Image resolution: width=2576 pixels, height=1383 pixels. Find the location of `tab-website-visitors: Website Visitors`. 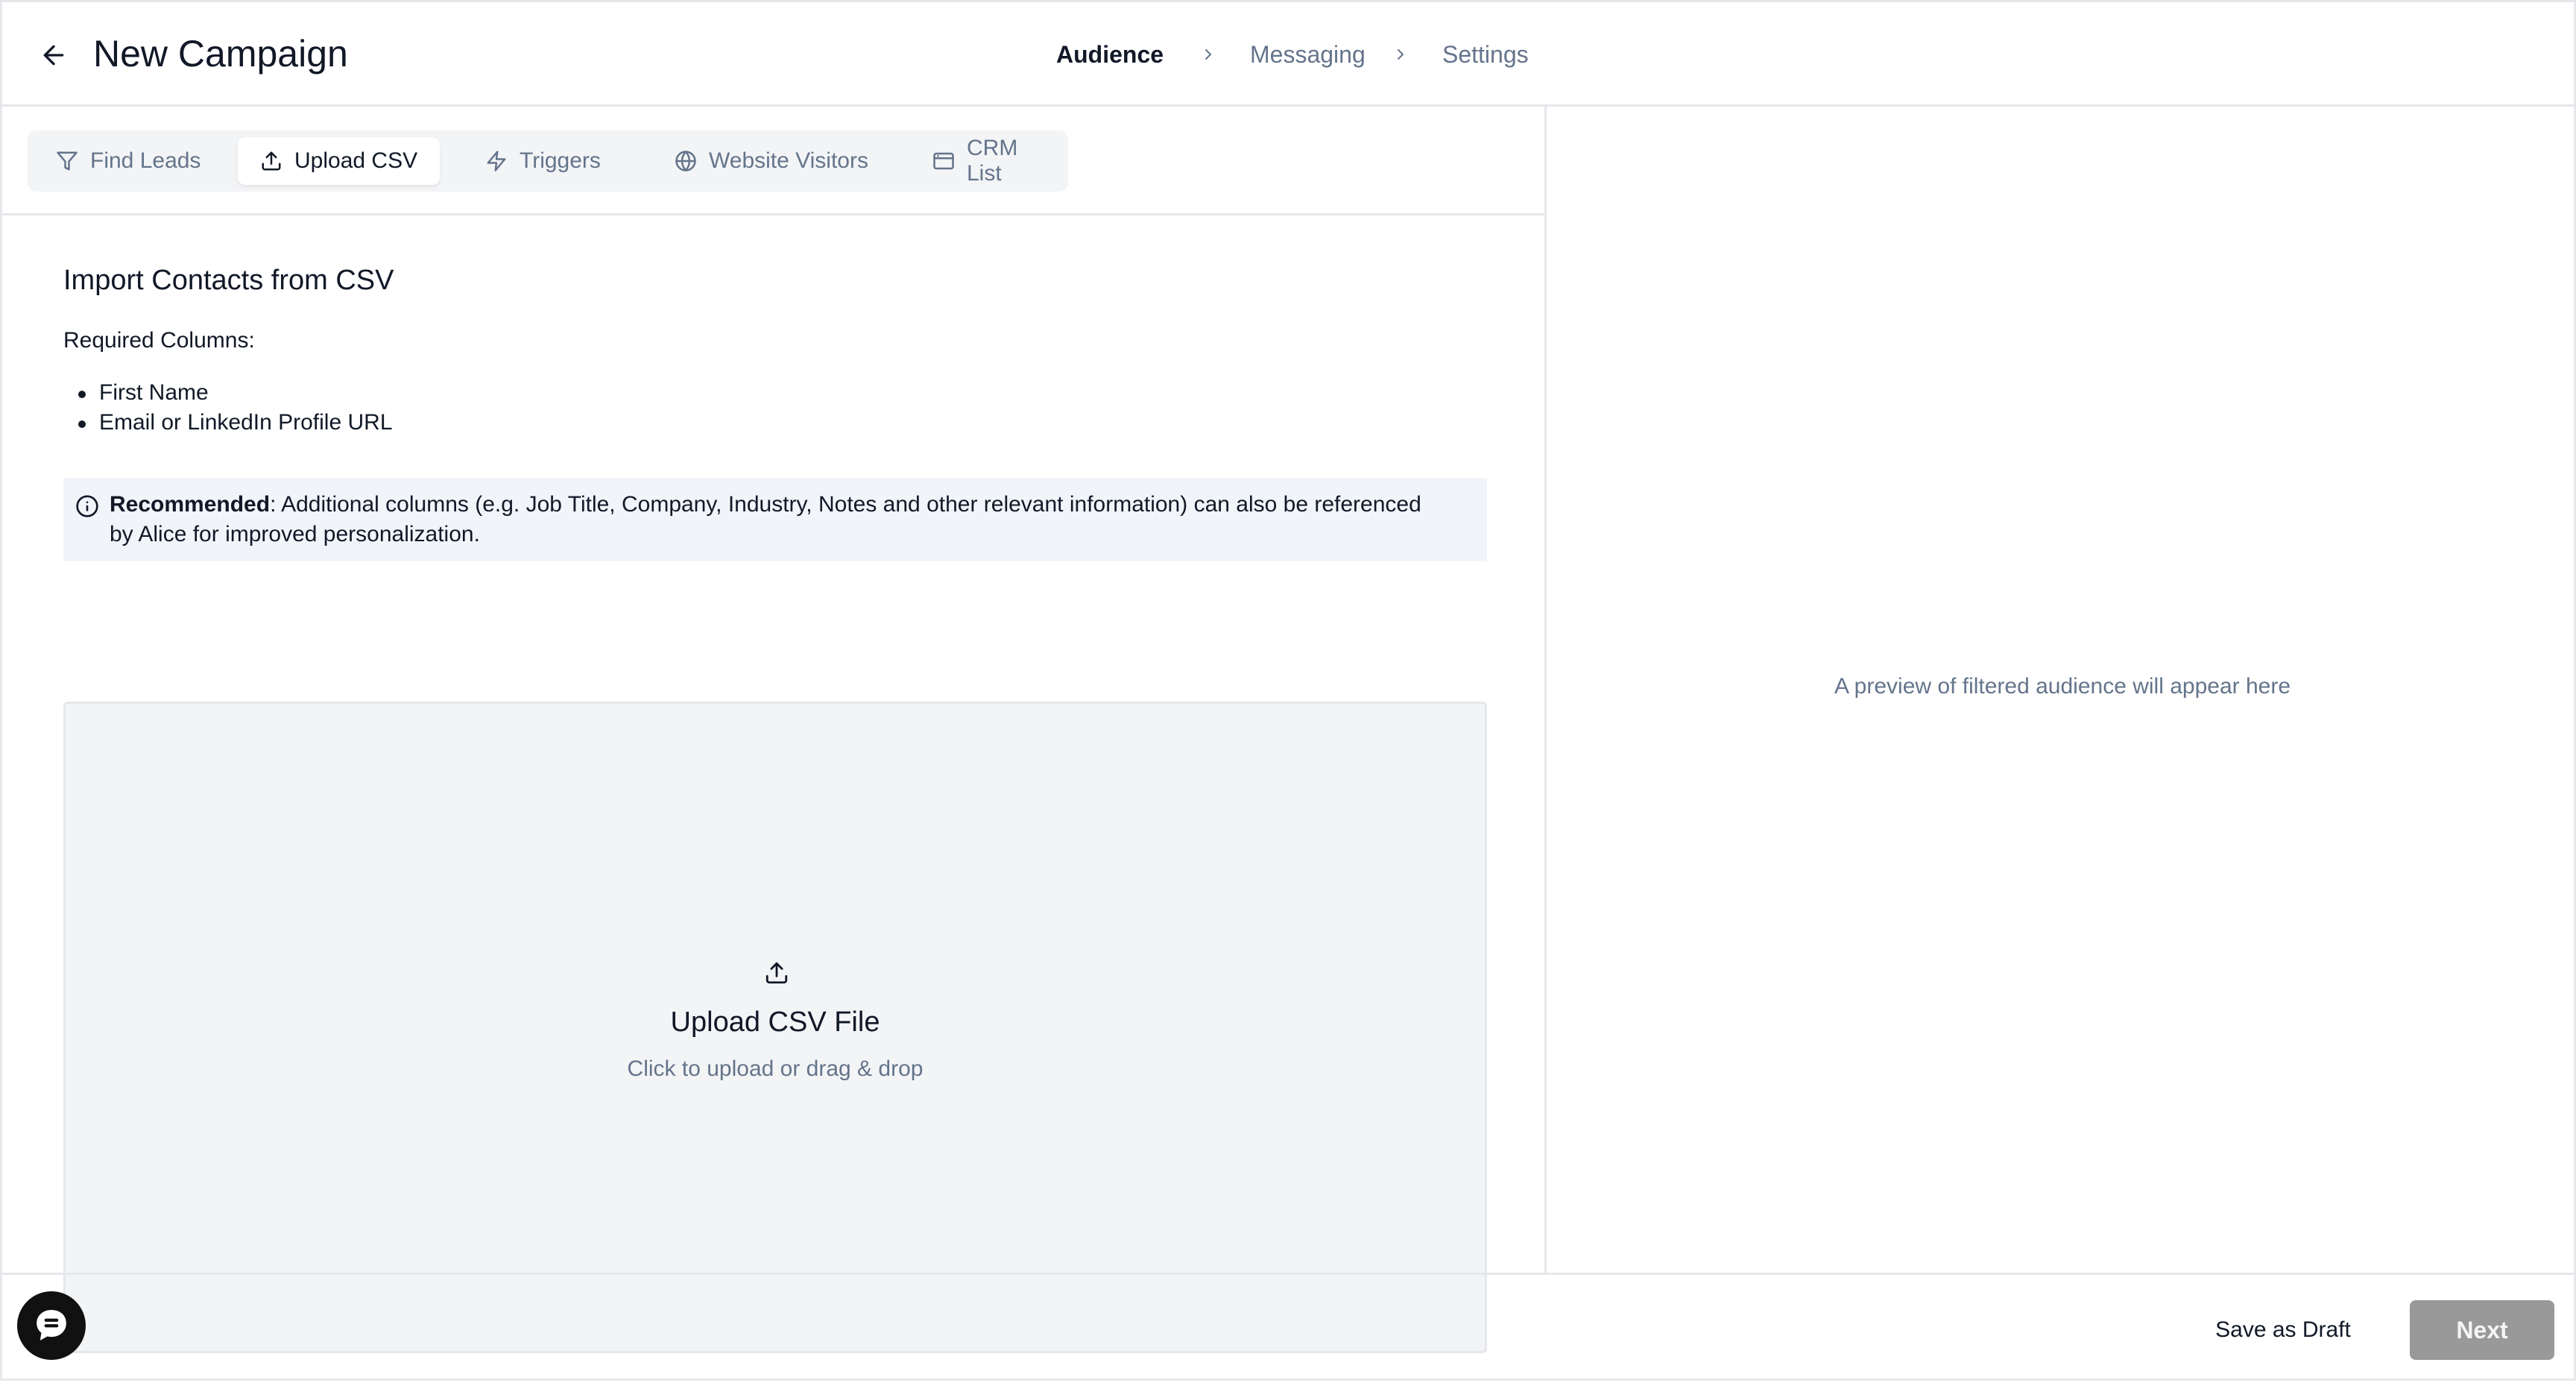

tab-website-visitors: Website Visitors is located at coordinates (771, 161).